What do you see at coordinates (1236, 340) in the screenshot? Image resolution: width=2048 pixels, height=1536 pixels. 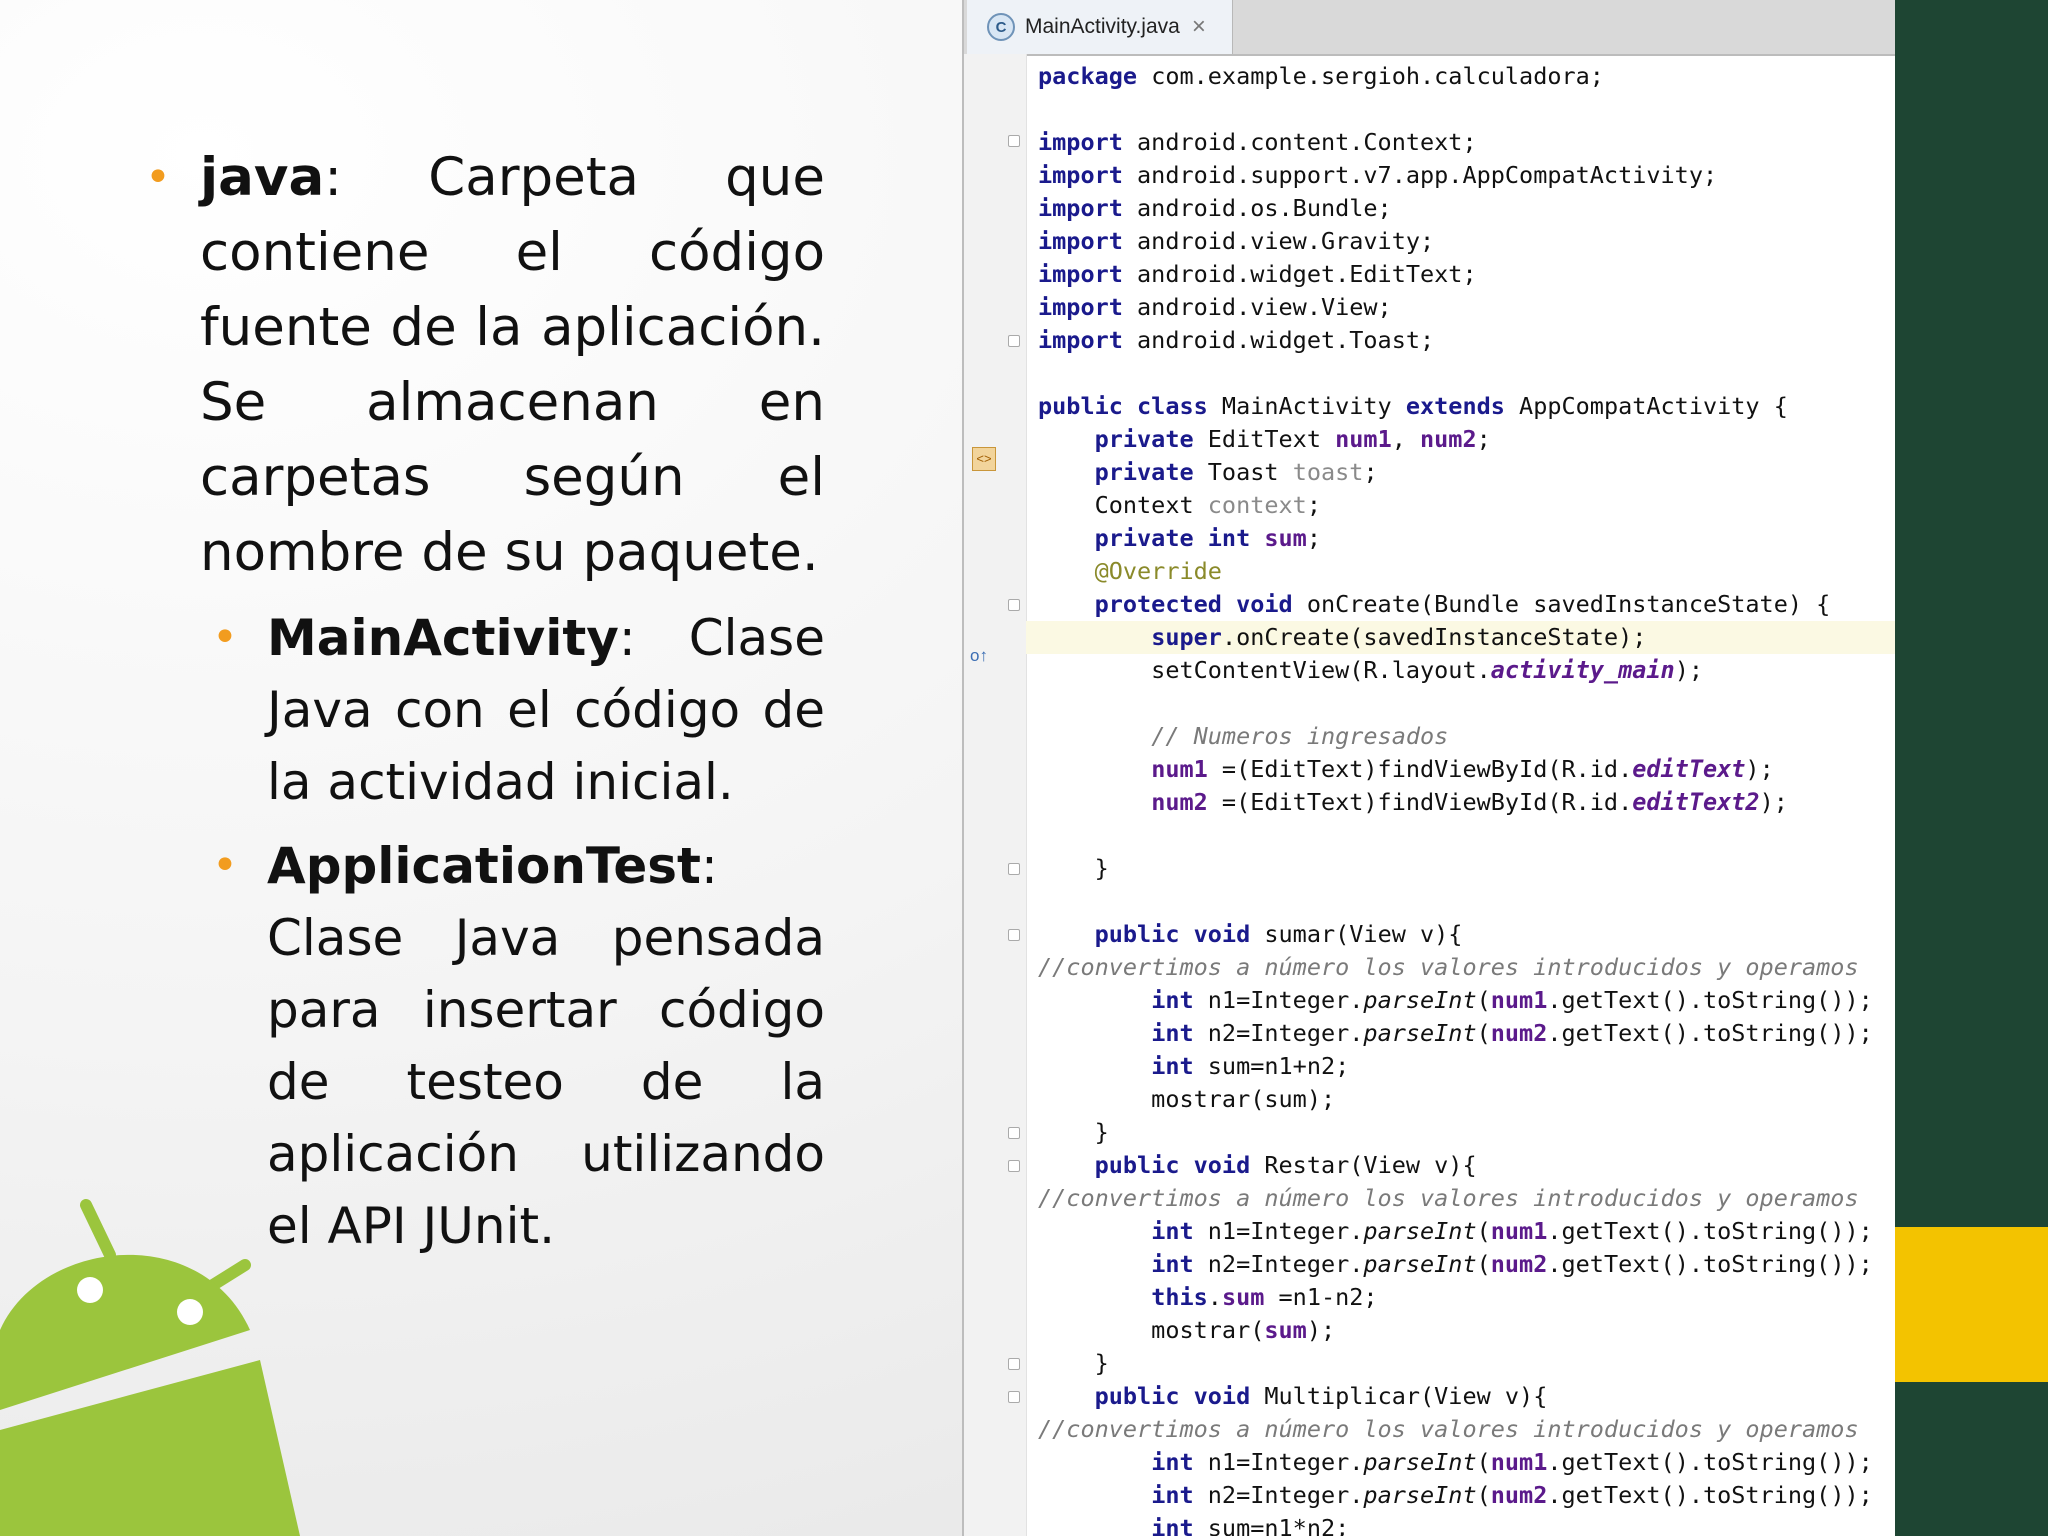 I see `code-line: import android.widget.Toast;` at bounding box center [1236, 340].